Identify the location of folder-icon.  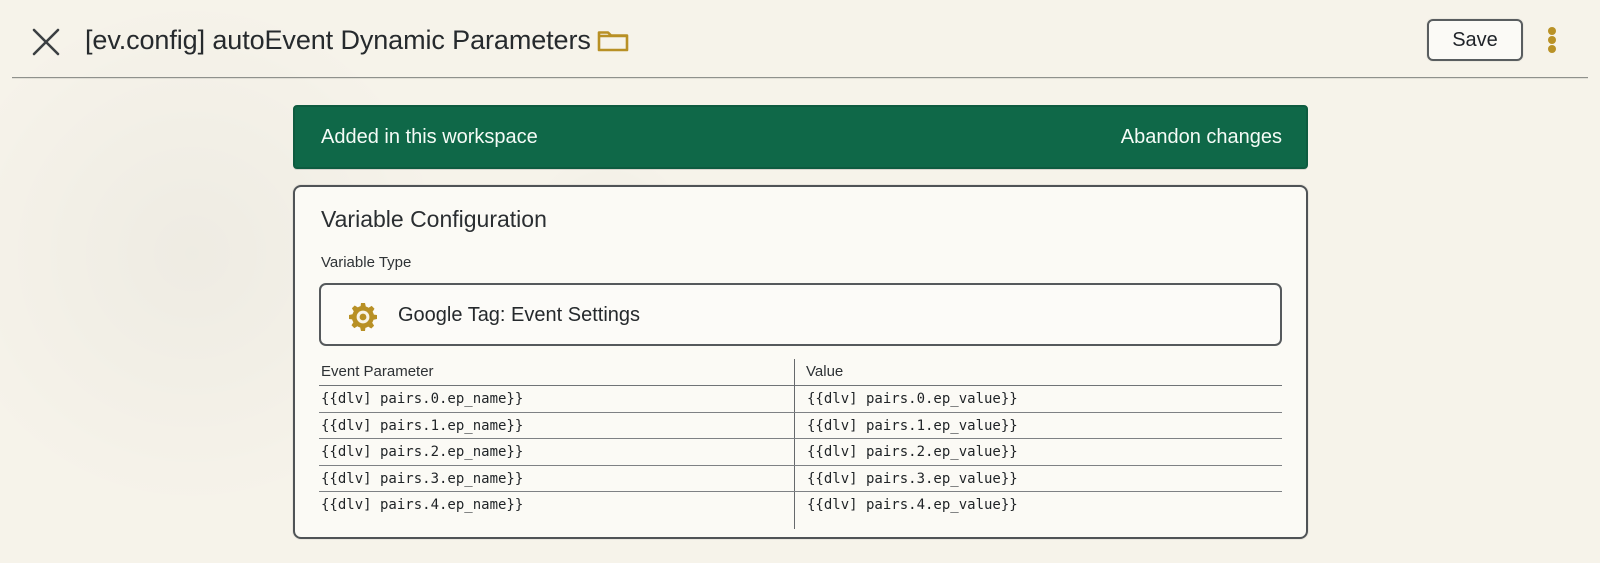
(613, 41).